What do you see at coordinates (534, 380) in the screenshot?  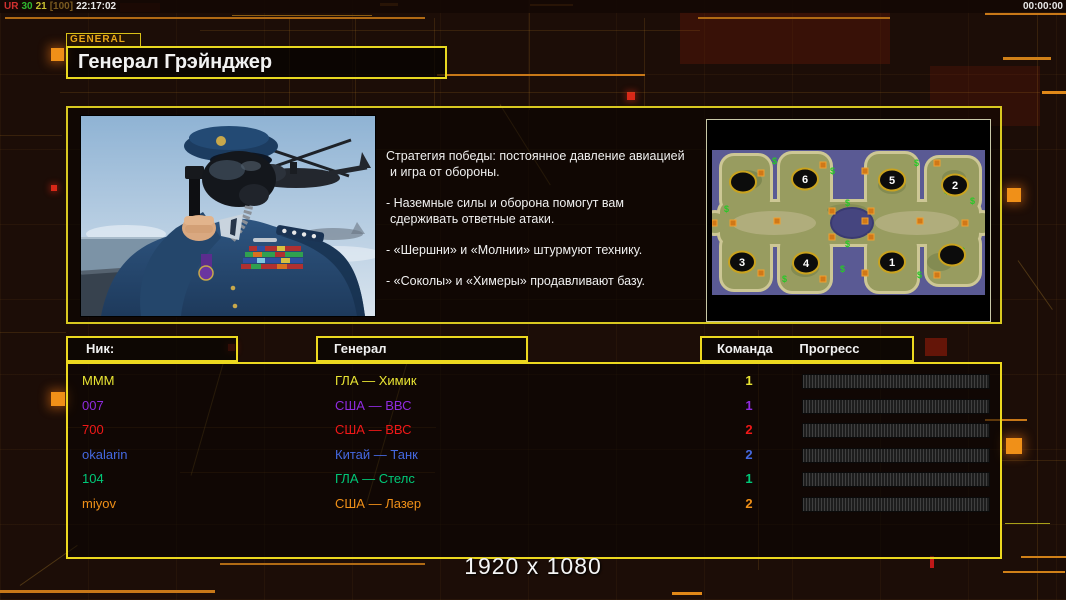 I see `player-row: MMM ГЛА — Химик 1` at bounding box center [534, 380].